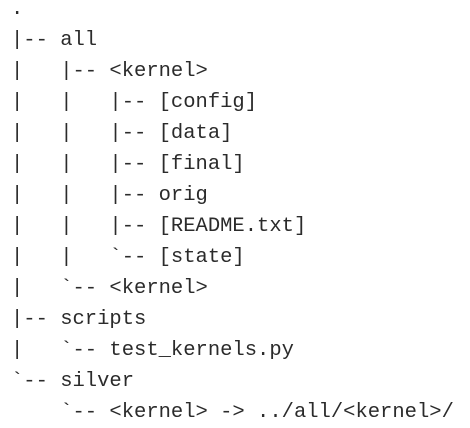 The width and height of the screenshot is (470, 428). What do you see at coordinates (128, 164) in the screenshot?
I see `tree-item-final: | | |-- [final]` at bounding box center [128, 164].